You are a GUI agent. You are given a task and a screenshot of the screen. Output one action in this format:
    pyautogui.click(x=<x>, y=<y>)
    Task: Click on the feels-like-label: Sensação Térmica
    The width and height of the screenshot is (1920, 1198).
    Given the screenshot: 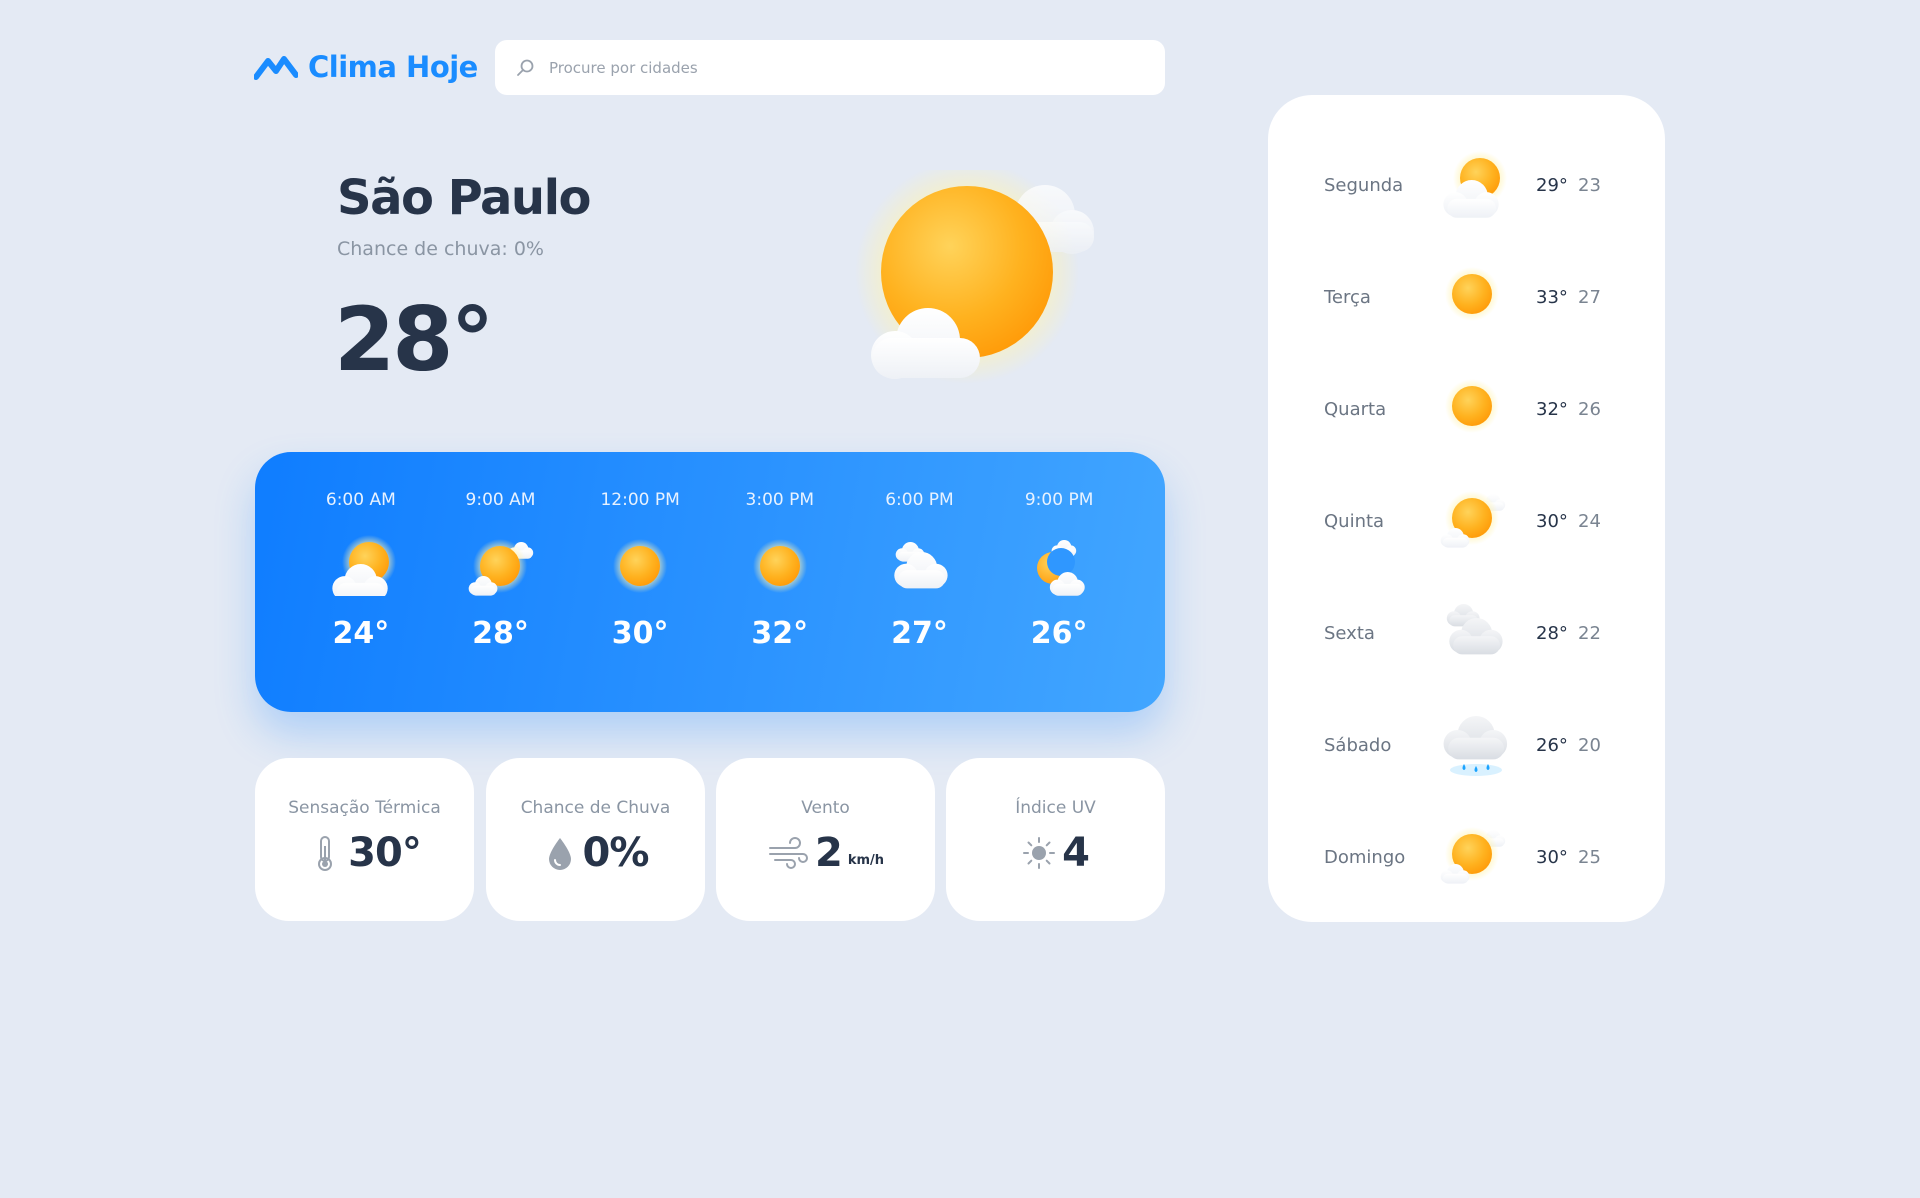 What is the action you would take?
    pyautogui.click(x=364, y=808)
    